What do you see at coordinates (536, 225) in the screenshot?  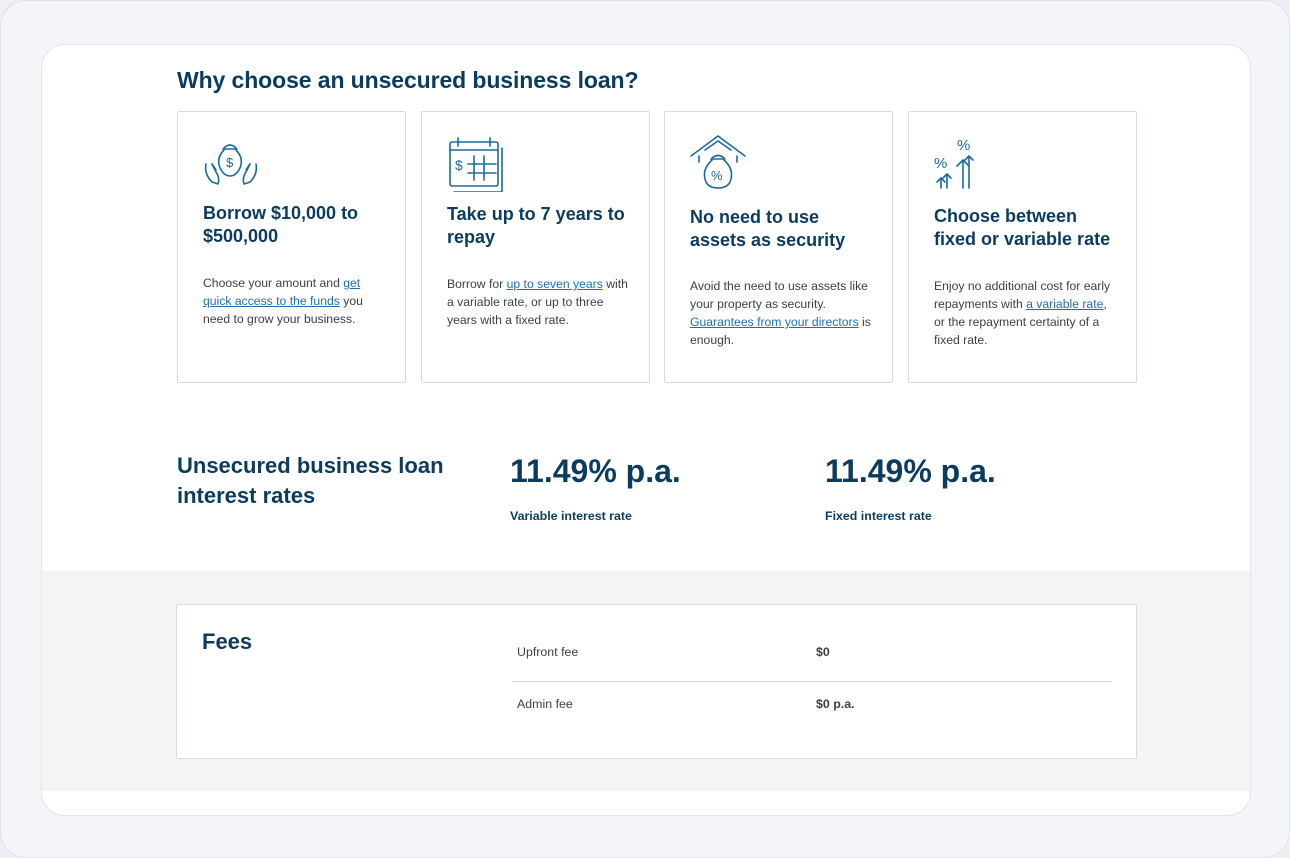 I see `card-title: Take up to 7 years to repay` at bounding box center [536, 225].